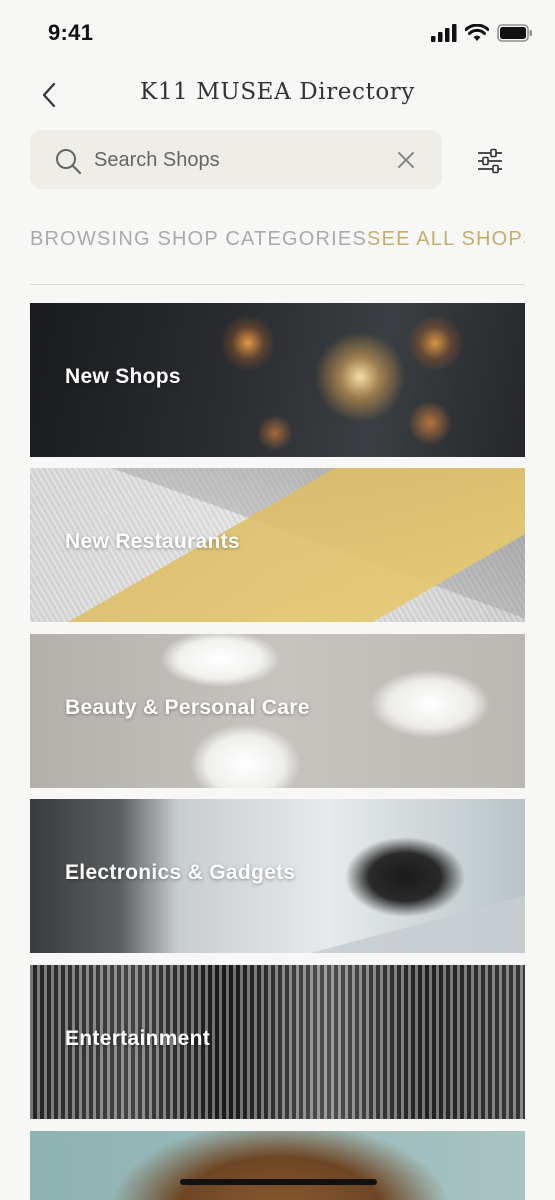 This screenshot has width=555, height=1200. What do you see at coordinates (187, 707) in the screenshot?
I see `category-label: Beauty & Personal Care` at bounding box center [187, 707].